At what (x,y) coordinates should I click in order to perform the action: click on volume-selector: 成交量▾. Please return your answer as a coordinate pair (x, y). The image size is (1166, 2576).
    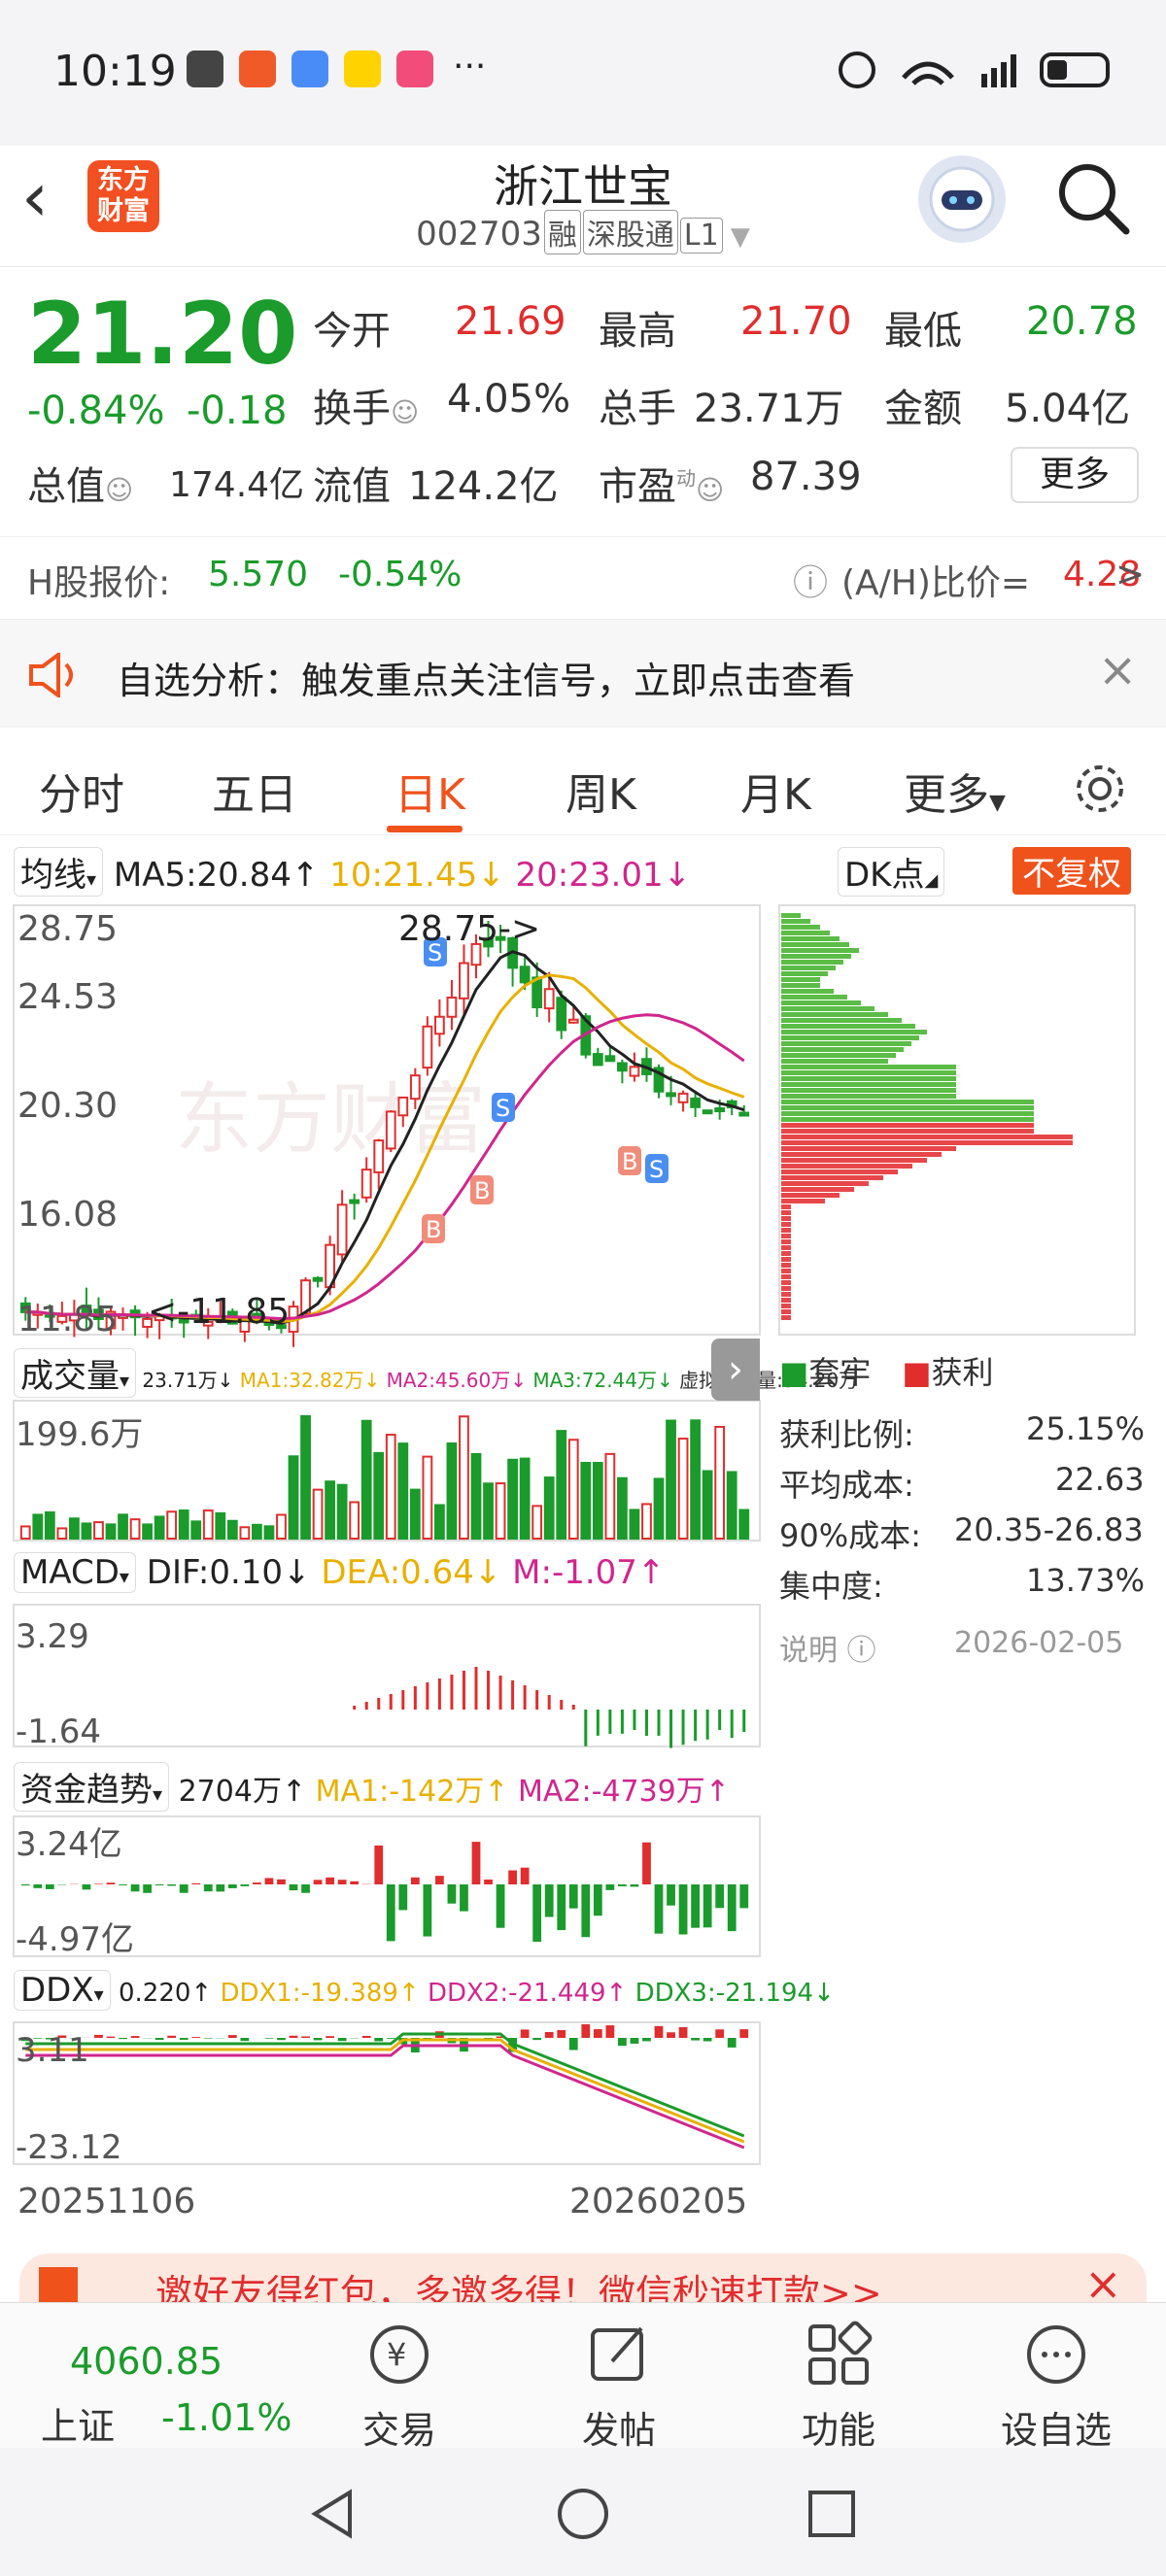
    Looking at the image, I should click on (75, 1373).